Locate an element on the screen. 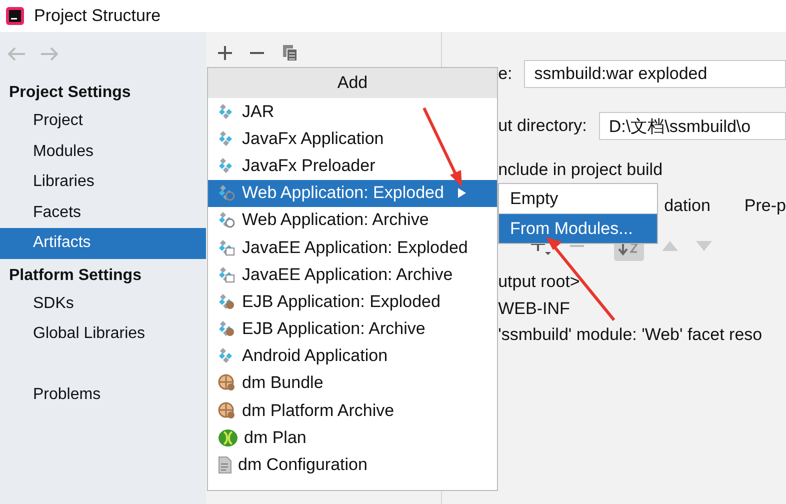  output-directory-label: ut directory: is located at coordinates (542, 126).